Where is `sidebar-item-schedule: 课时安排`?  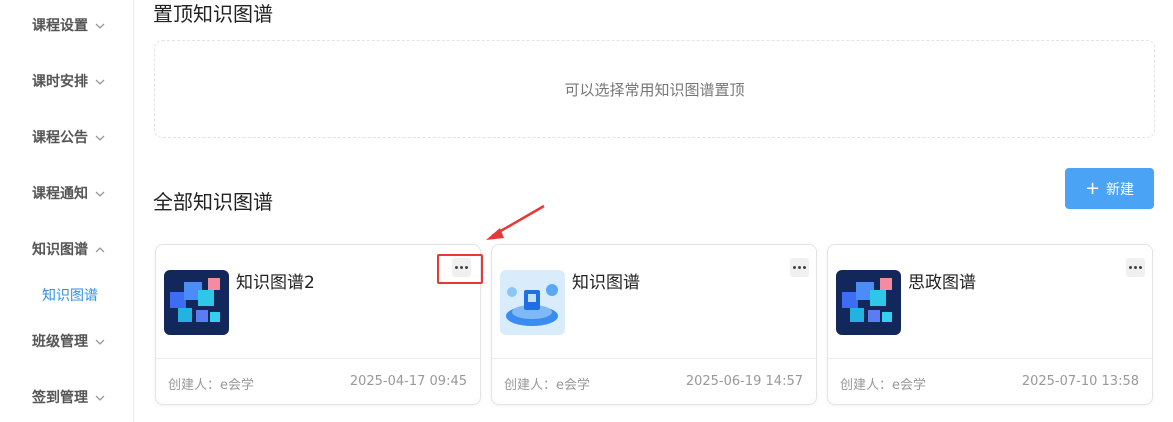 sidebar-item-schedule: 课时安排 is located at coordinates (69, 82).